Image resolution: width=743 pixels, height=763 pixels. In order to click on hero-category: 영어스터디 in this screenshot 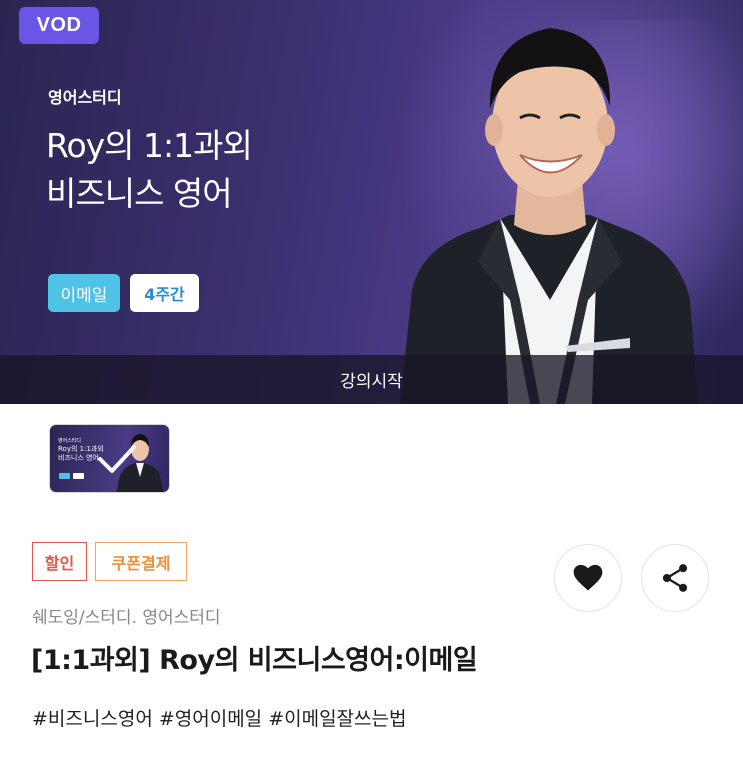, I will do `click(85, 97)`.